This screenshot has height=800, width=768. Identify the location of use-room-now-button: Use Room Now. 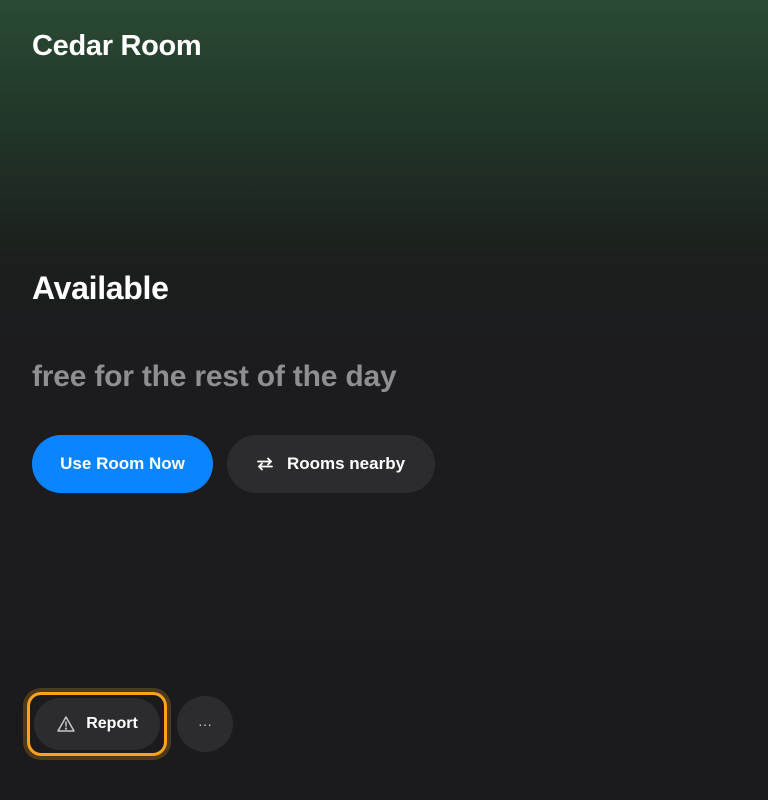
(122, 464).